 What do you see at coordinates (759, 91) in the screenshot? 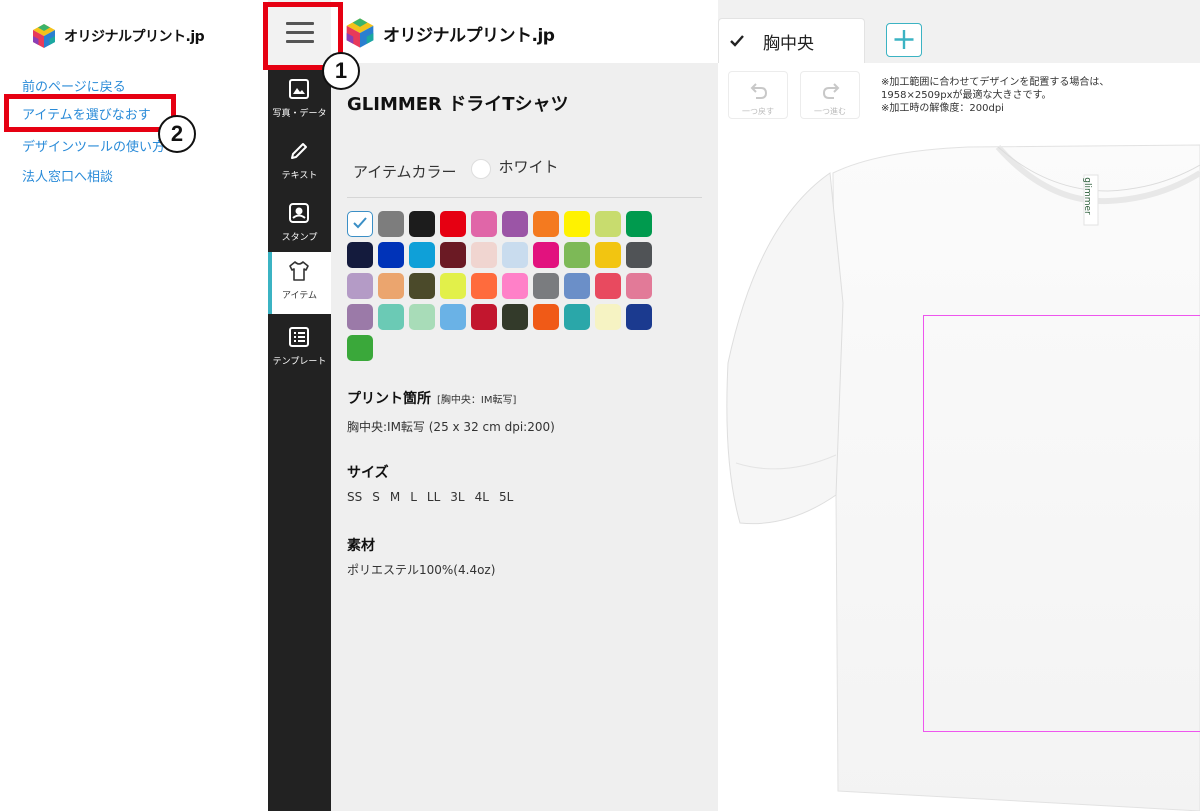
I see `undo-icon` at bounding box center [759, 91].